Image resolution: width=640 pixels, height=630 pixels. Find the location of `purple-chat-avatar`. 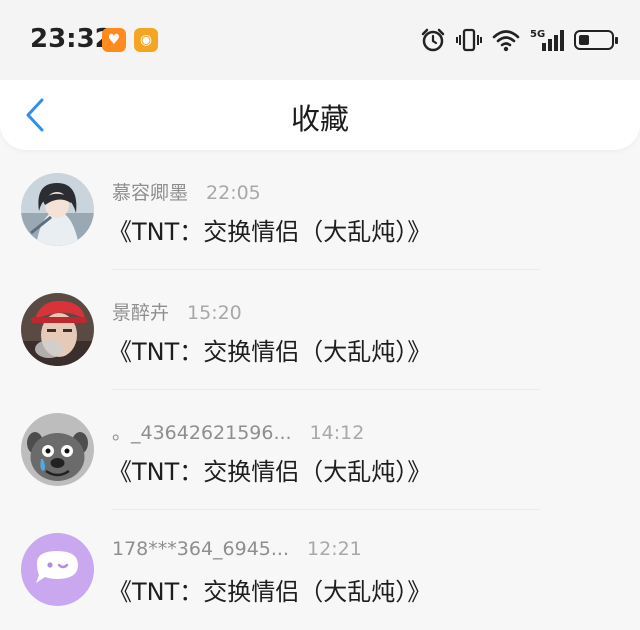

purple-chat-avatar is located at coordinates (57, 569).